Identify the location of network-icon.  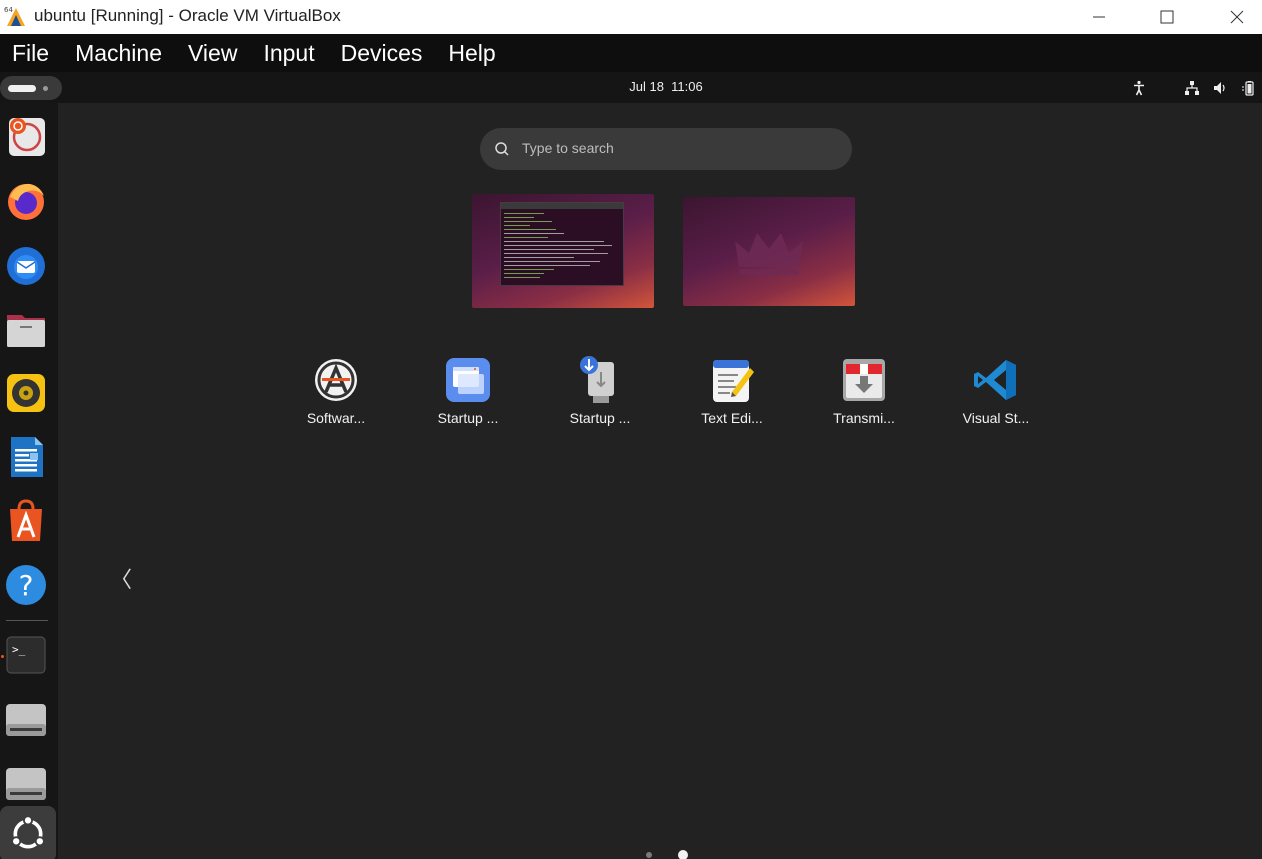
(1192, 88).